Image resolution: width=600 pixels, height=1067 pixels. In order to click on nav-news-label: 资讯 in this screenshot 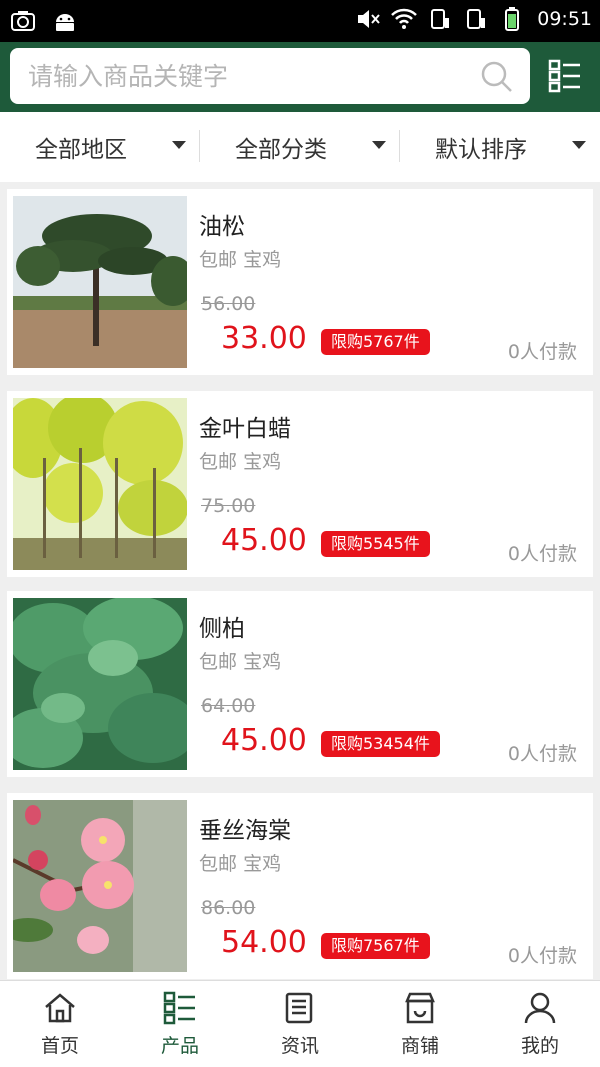, I will do `click(299, 1046)`.